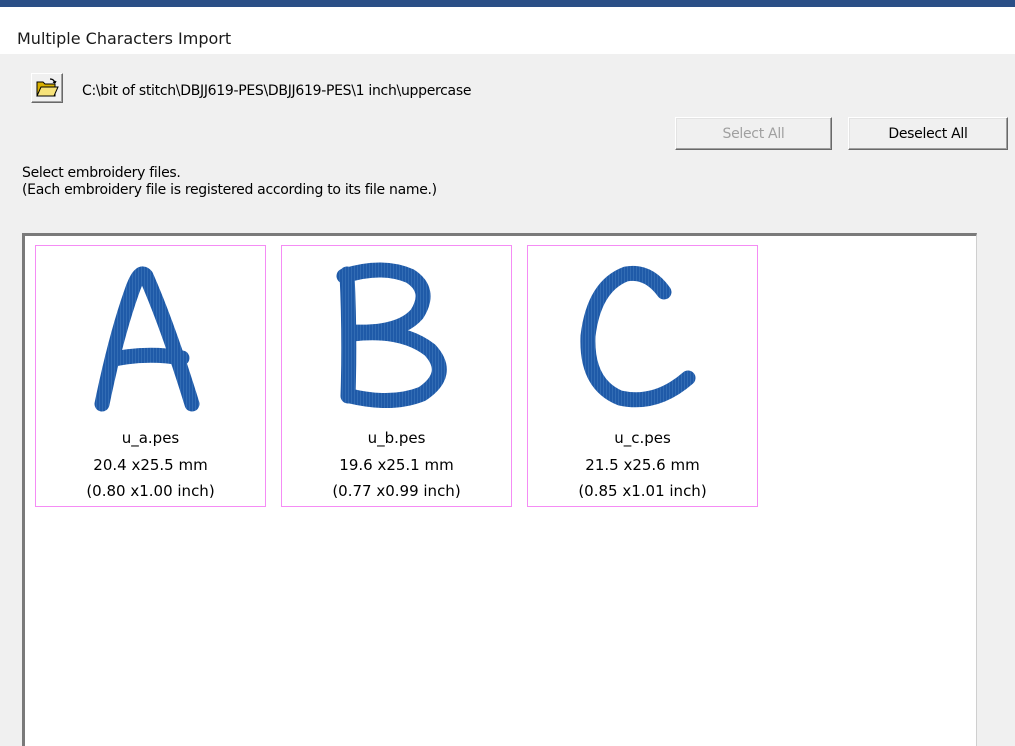 This screenshot has height=746, width=1015. What do you see at coordinates (150, 491) in the screenshot?
I see `file-size-inch: (0.80 x1.00 inch)` at bounding box center [150, 491].